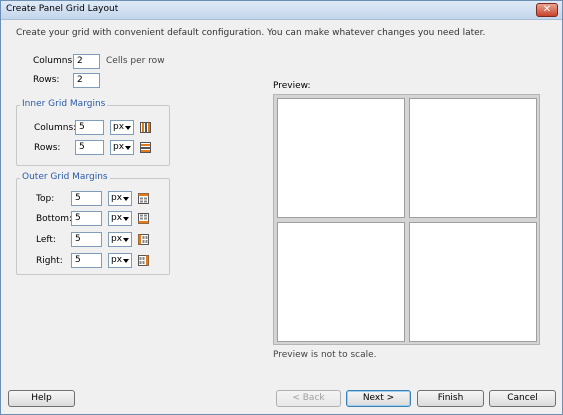  I want to click on help-button: Help, so click(41, 398).